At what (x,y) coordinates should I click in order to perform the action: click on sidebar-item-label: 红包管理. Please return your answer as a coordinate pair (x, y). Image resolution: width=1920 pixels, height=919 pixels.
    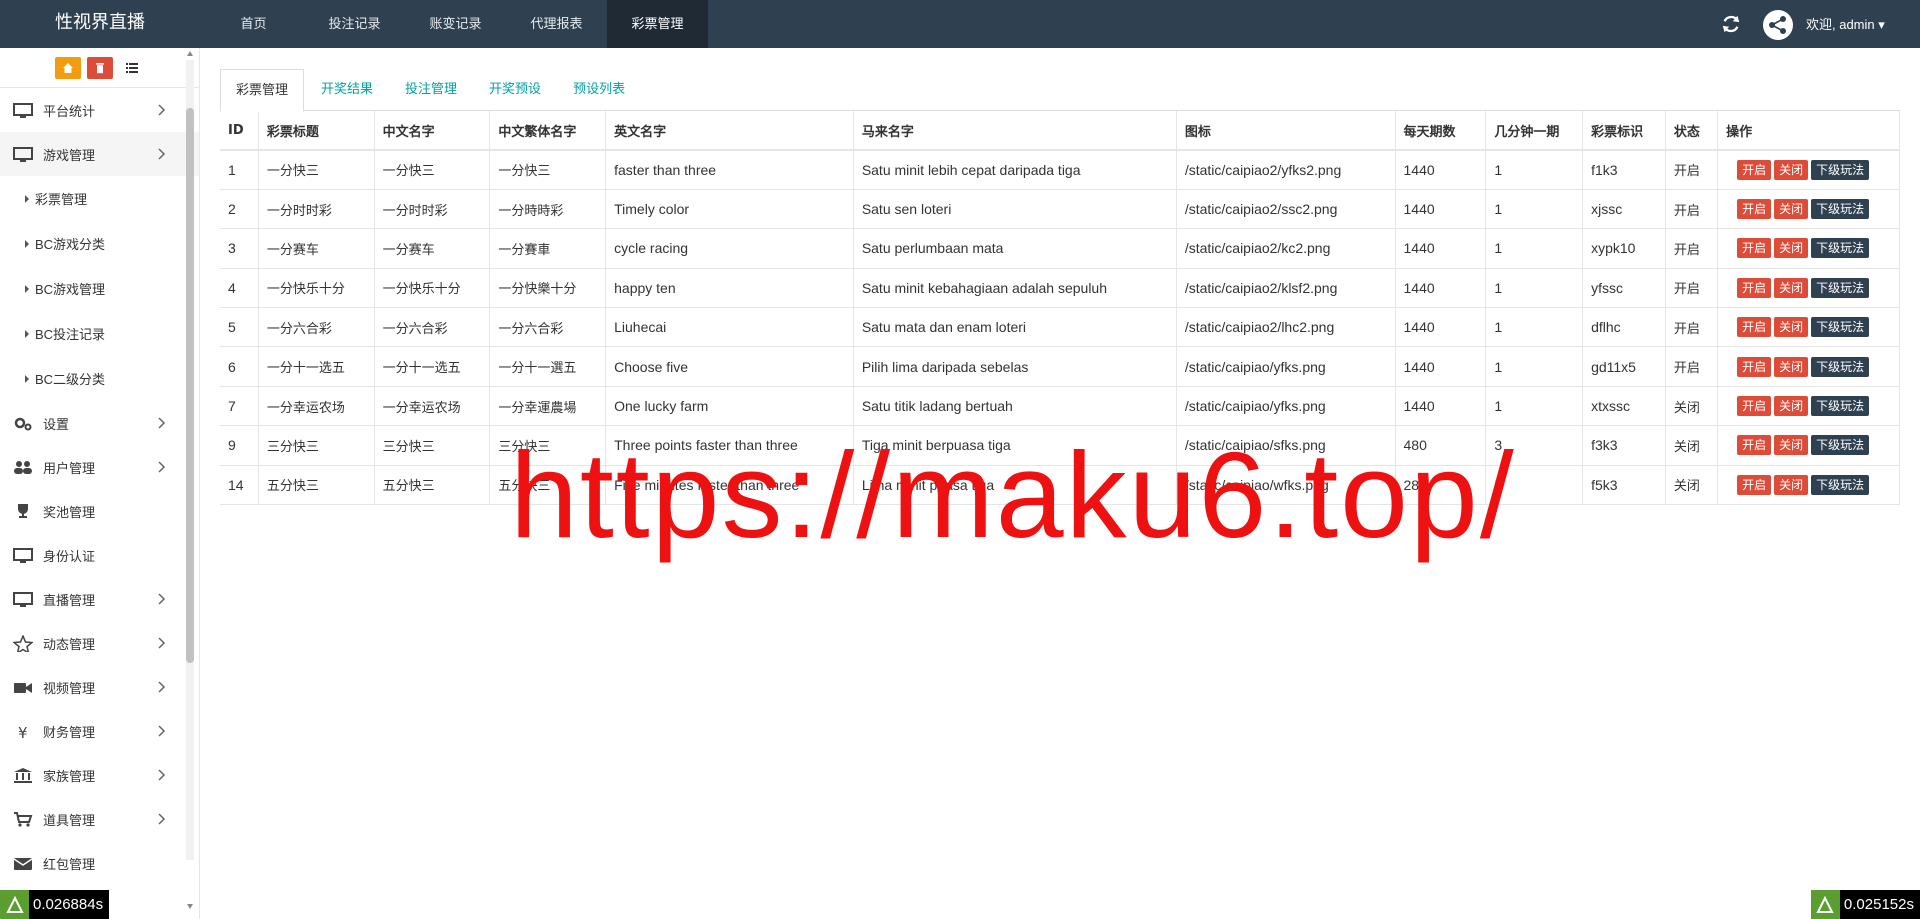
    Looking at the image, I should click on (69, 864).